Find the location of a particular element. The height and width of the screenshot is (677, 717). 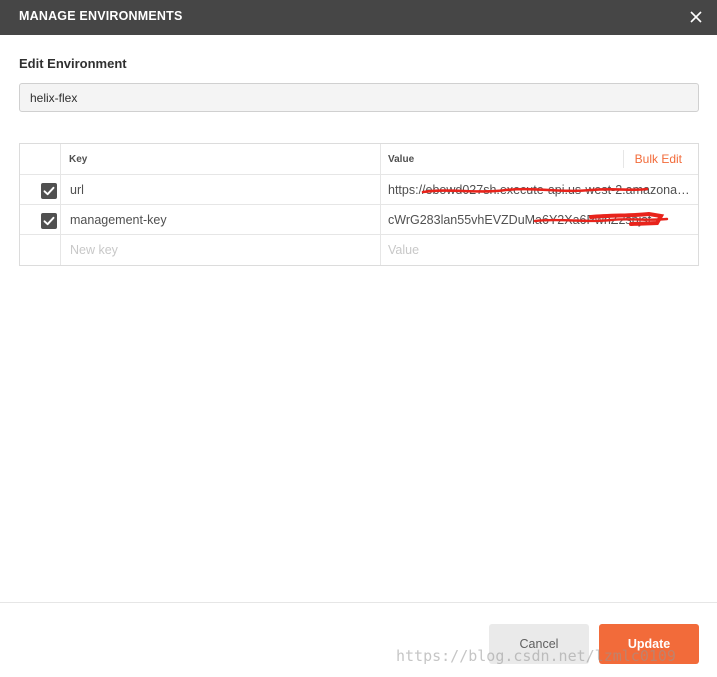

key-text: url is located at coordinates (77, 190).